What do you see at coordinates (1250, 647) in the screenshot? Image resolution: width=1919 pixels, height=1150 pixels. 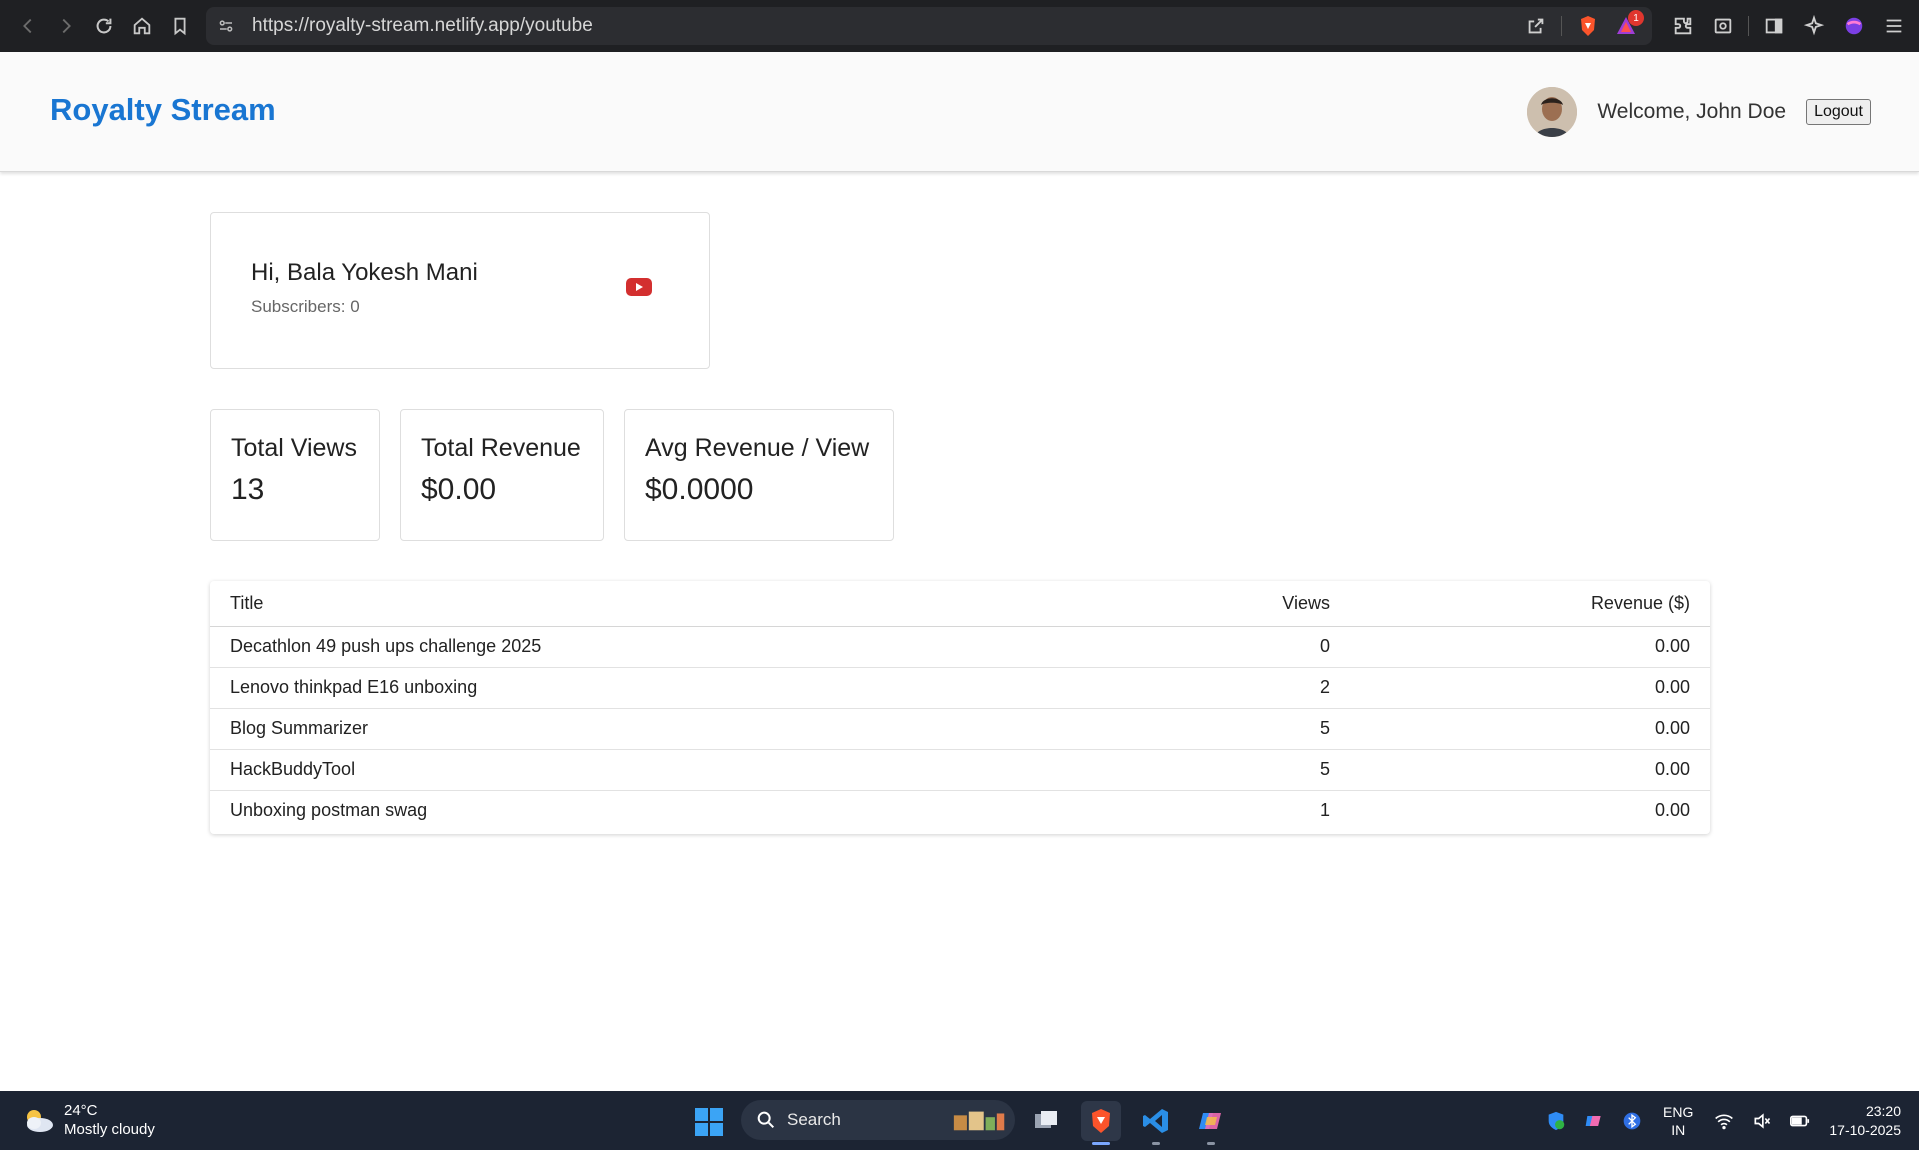 I see `video-views: 0` at bounding box center [1250, 647].